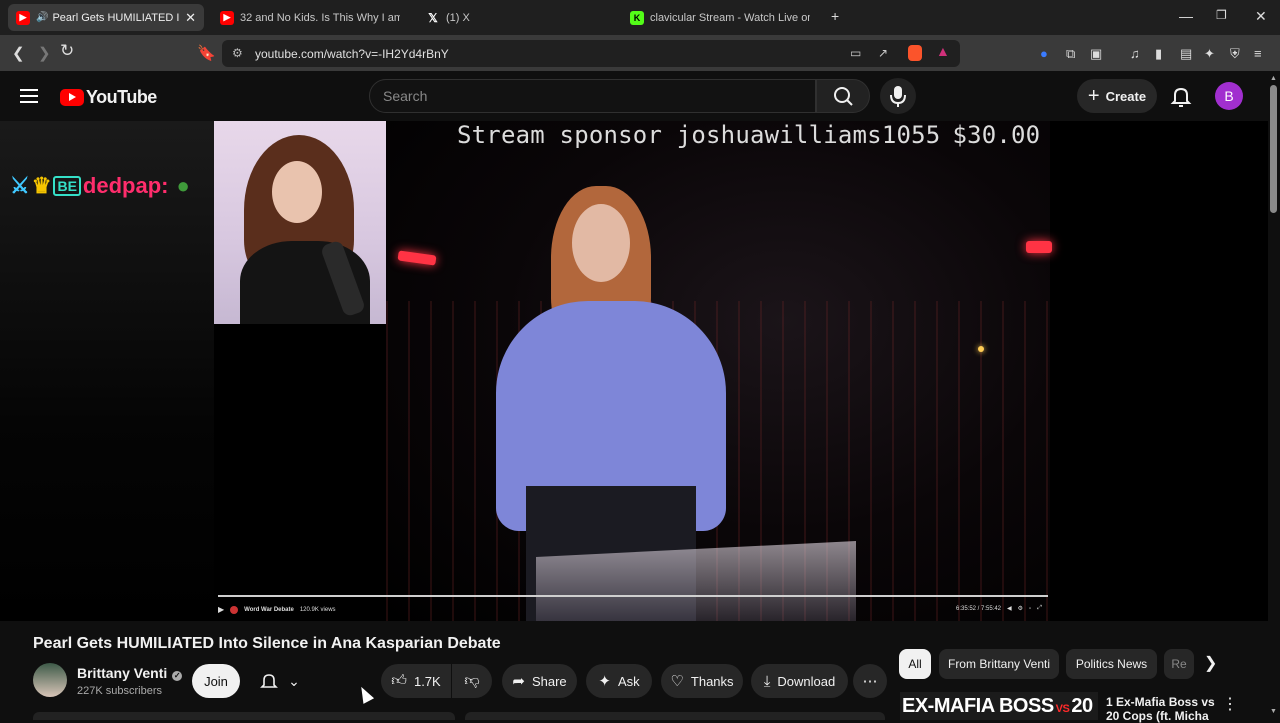  What do you see at coordinates (999, 664) in the screenshot?
I see `chip-from-channel: From Brittany Venti` at bounding box center [999, 664].